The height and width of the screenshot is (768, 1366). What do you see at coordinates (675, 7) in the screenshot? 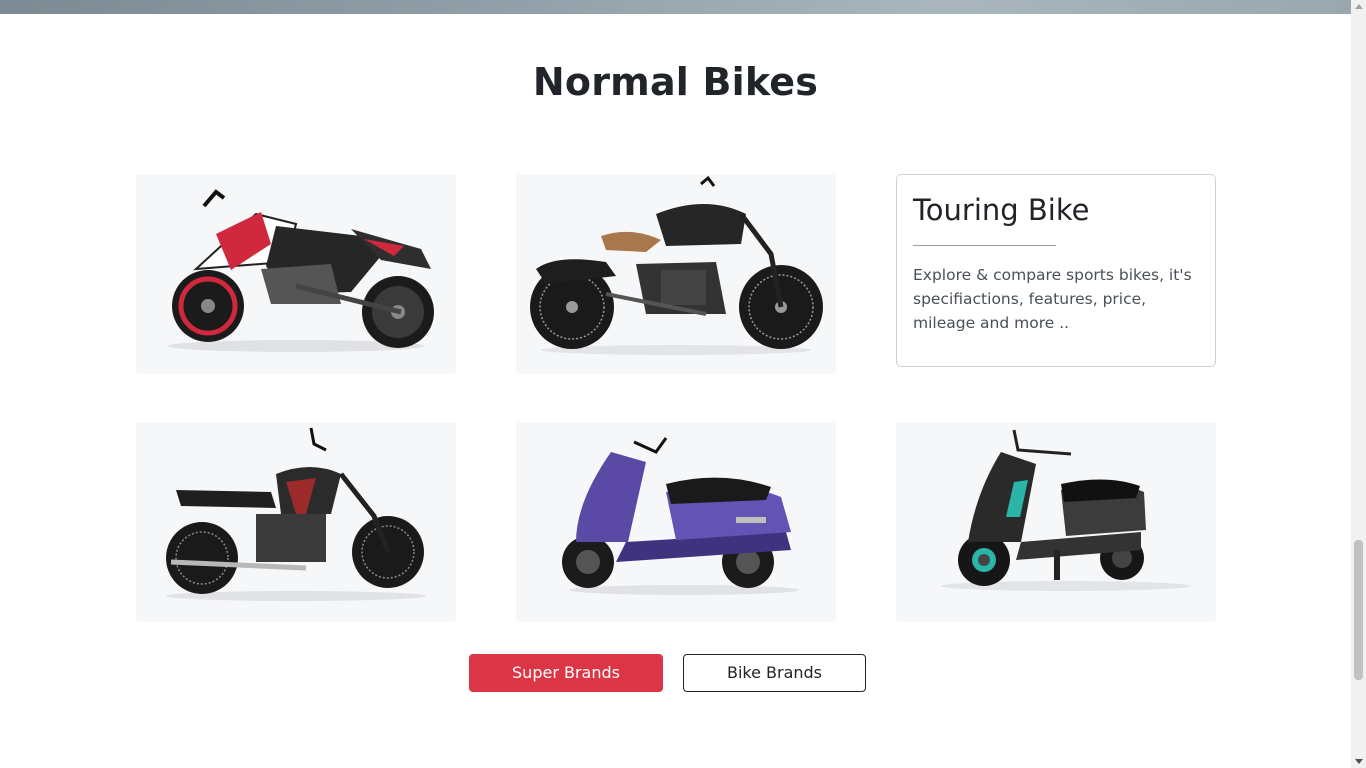
I see `hero-image-bottom-edge` at bounding box center [675, 7].